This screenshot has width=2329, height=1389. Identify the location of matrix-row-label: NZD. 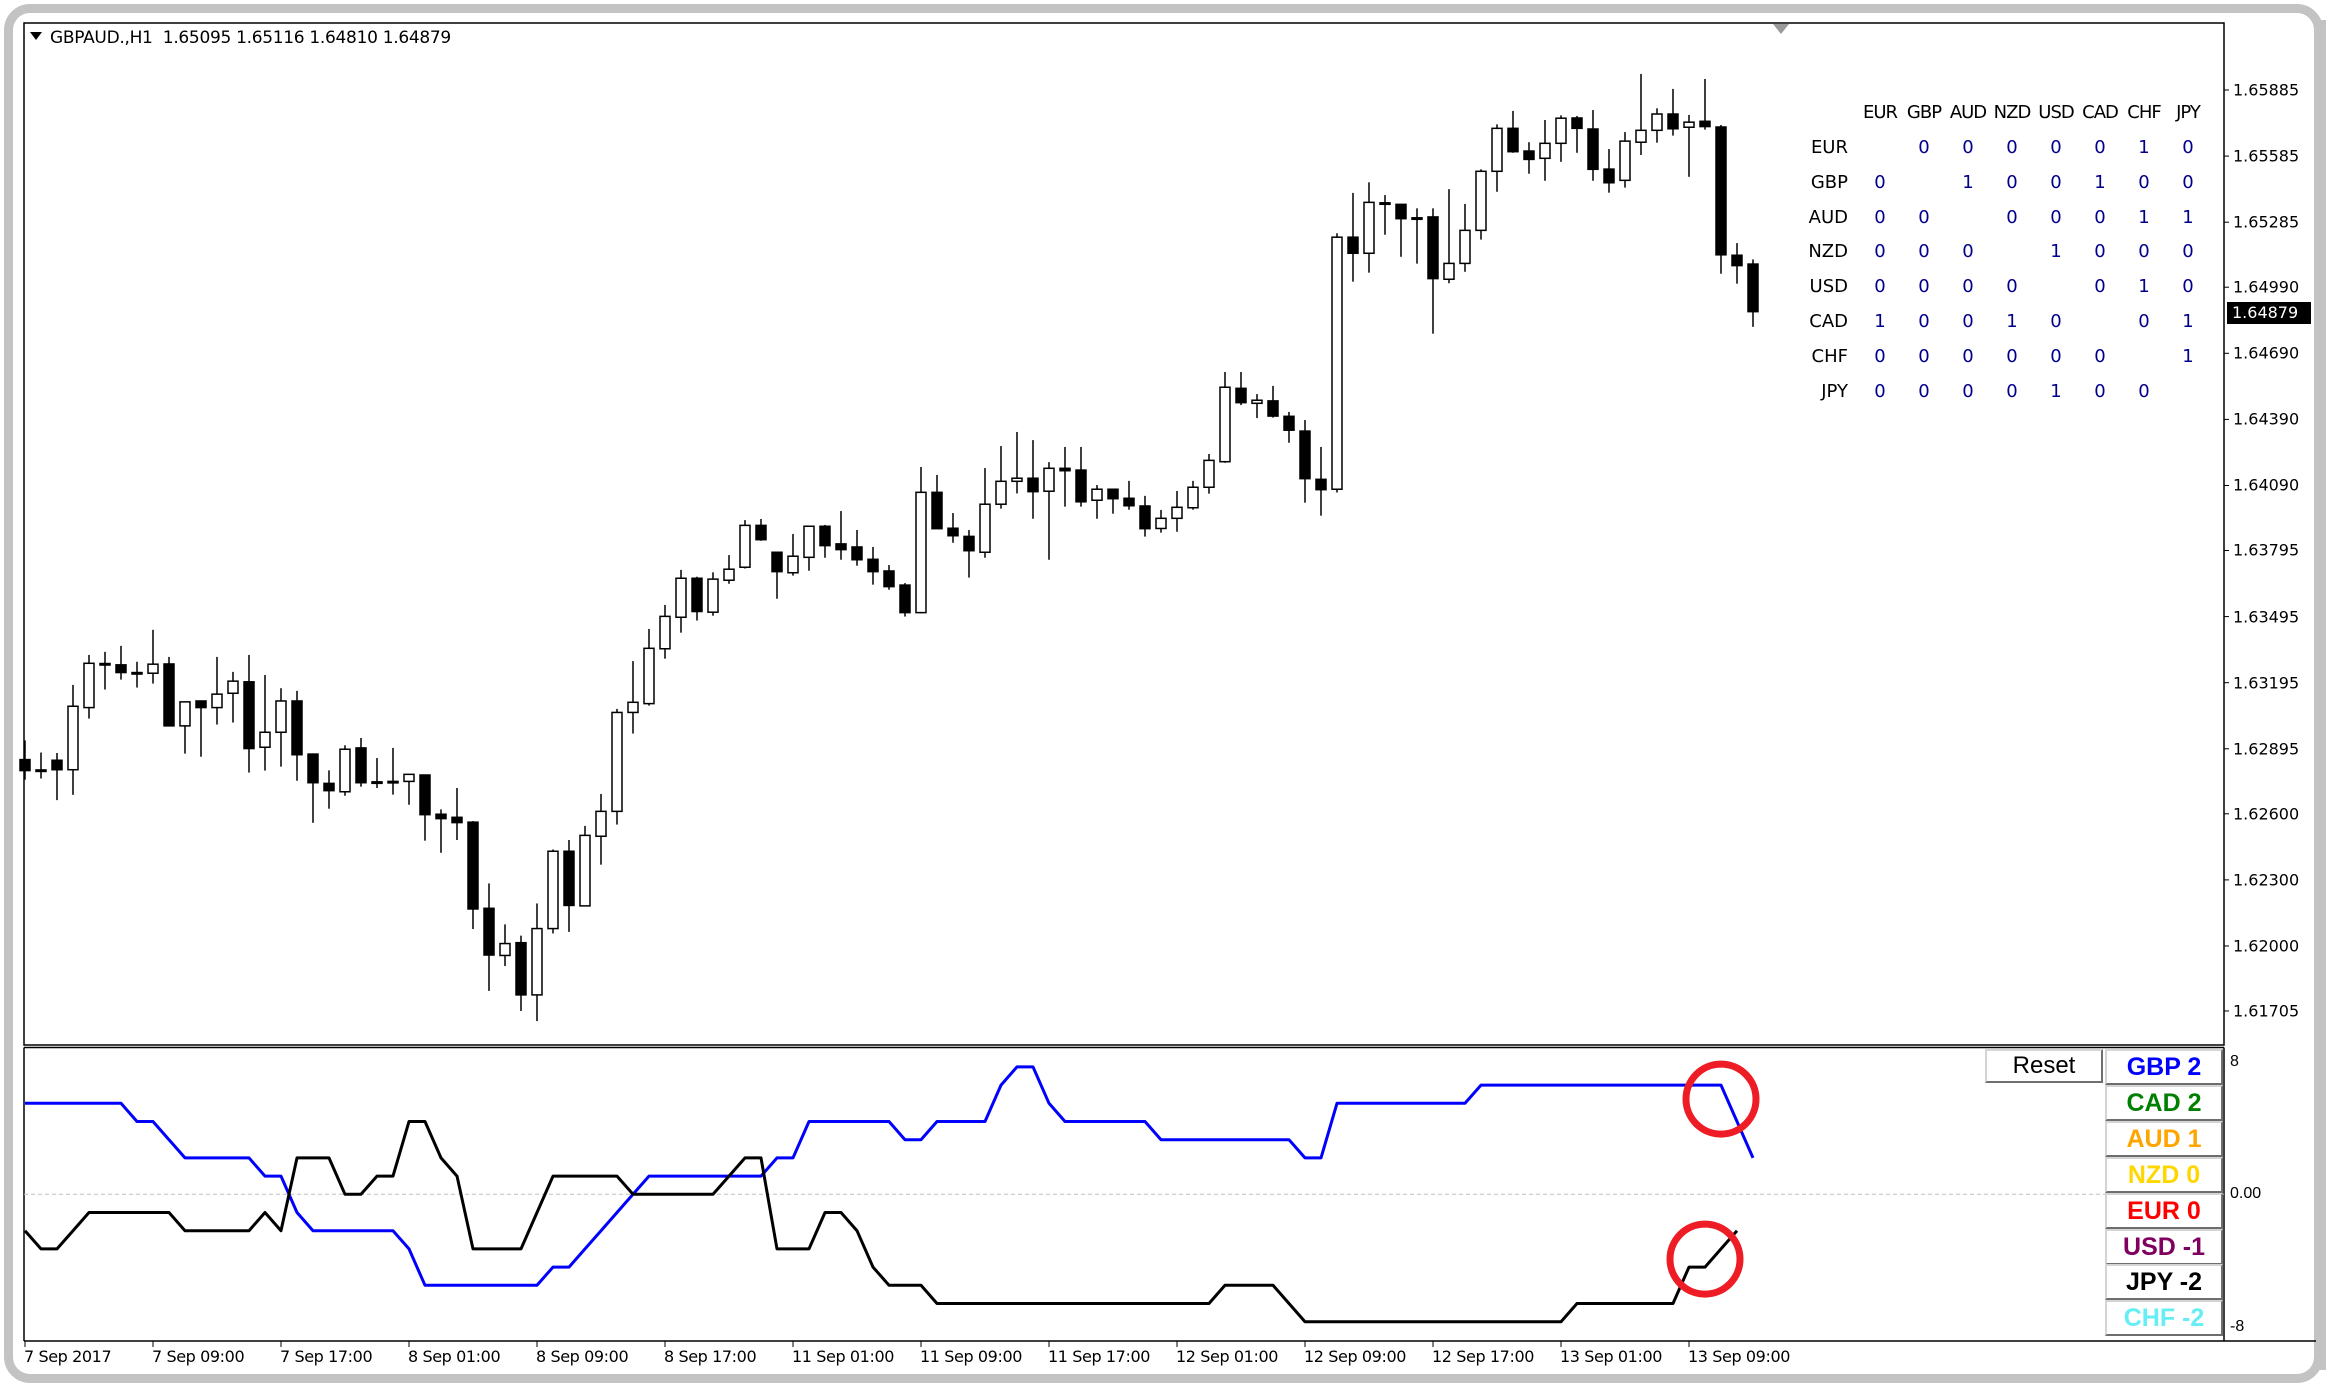
(1828, 252).